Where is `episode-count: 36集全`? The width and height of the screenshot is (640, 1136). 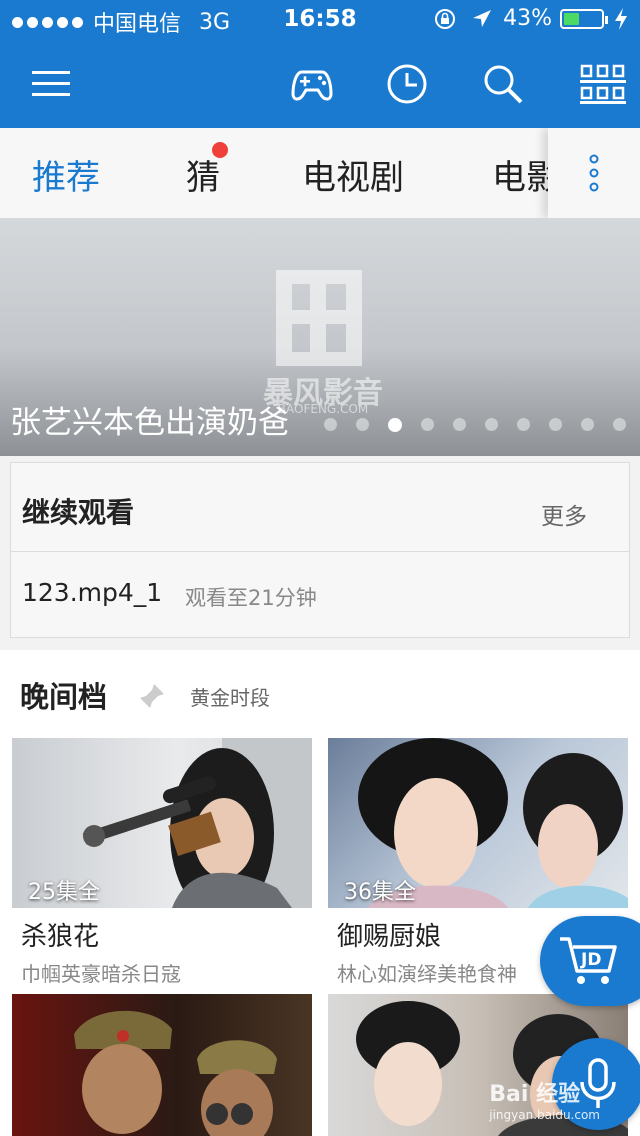
episode-count: 36集全 is located at coordinates (380, 892).